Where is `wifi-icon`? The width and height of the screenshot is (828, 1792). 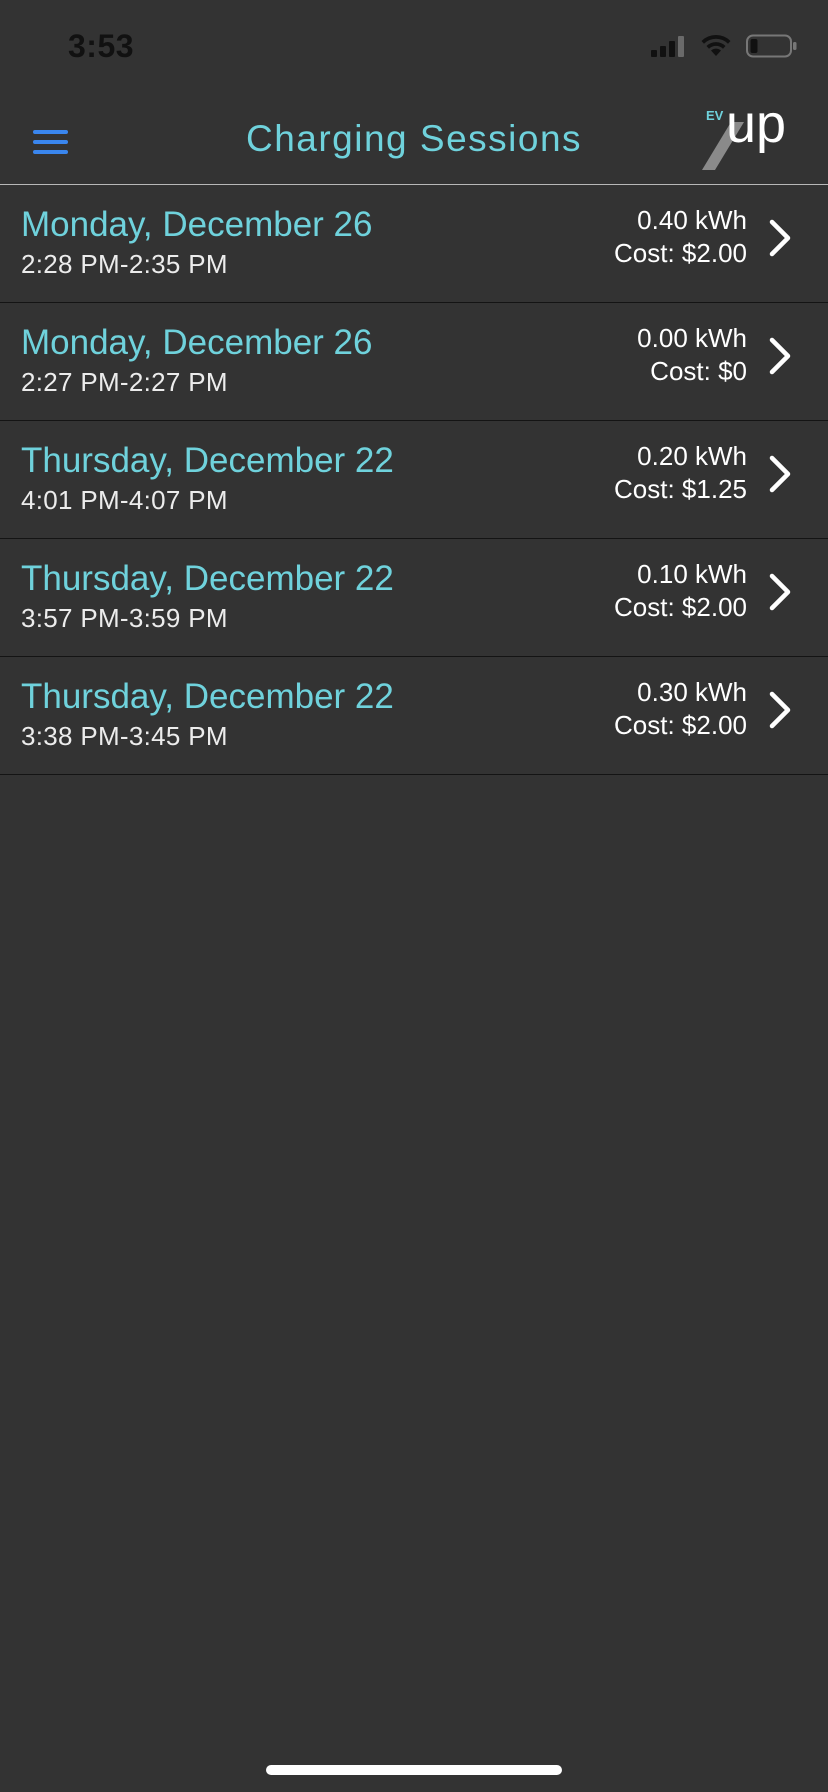 wifi-icon is located at coordinates (716, 45).